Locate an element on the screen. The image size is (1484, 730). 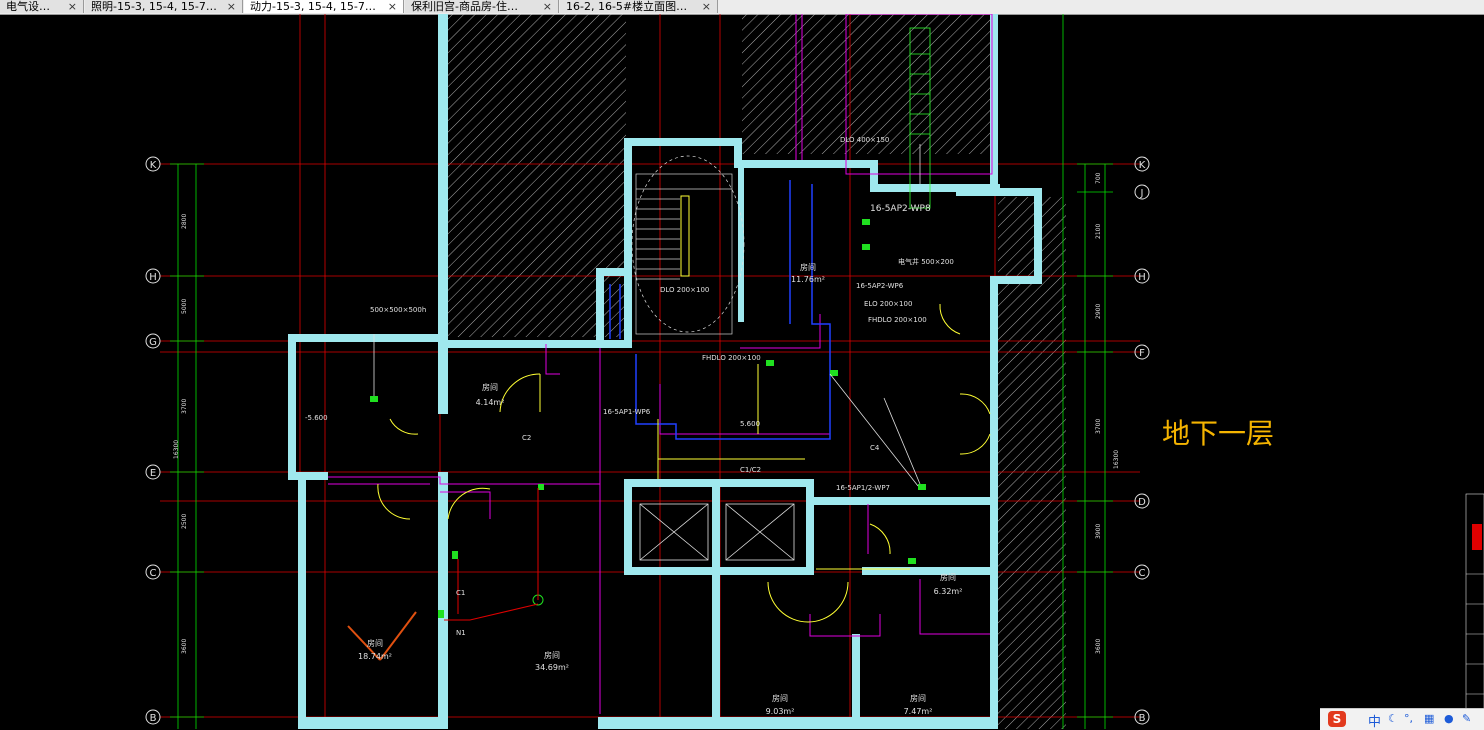
tab-electrical: 电气设… × is located at coordinates (42, 6).